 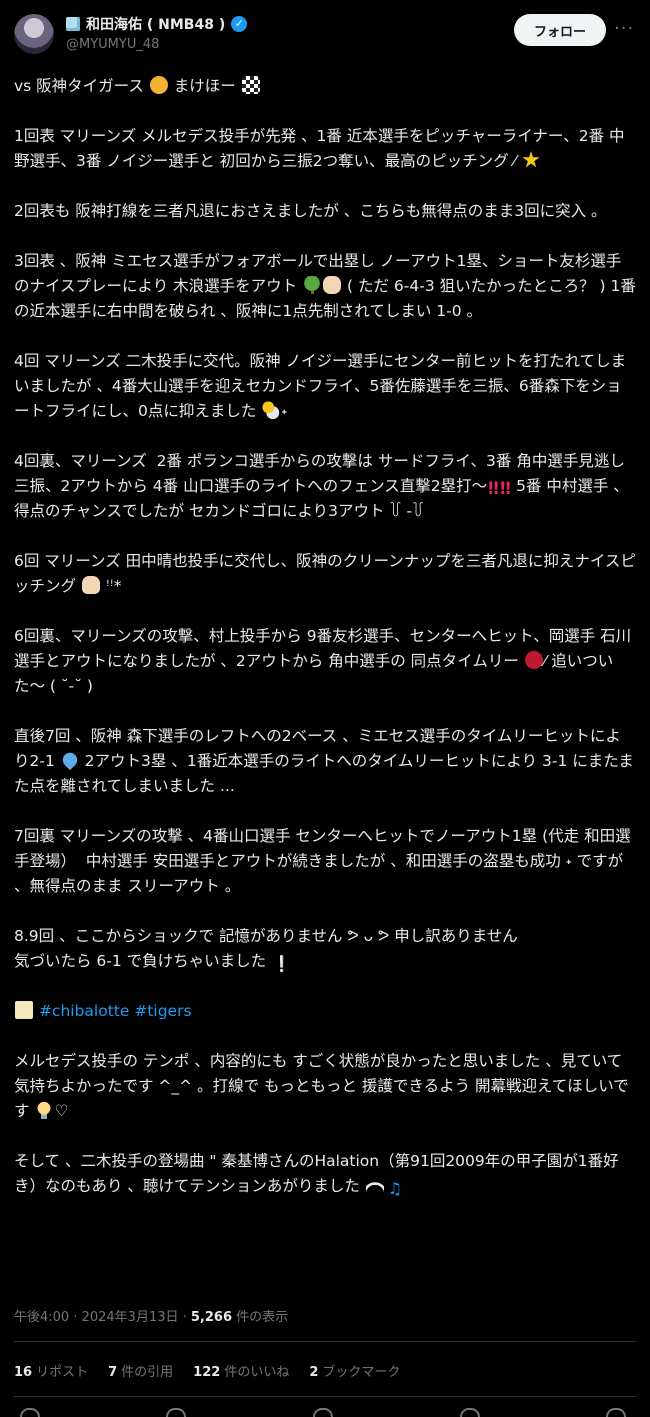 I want to click on musical-notes-icon: ♫, so click(x=395, y=1188).